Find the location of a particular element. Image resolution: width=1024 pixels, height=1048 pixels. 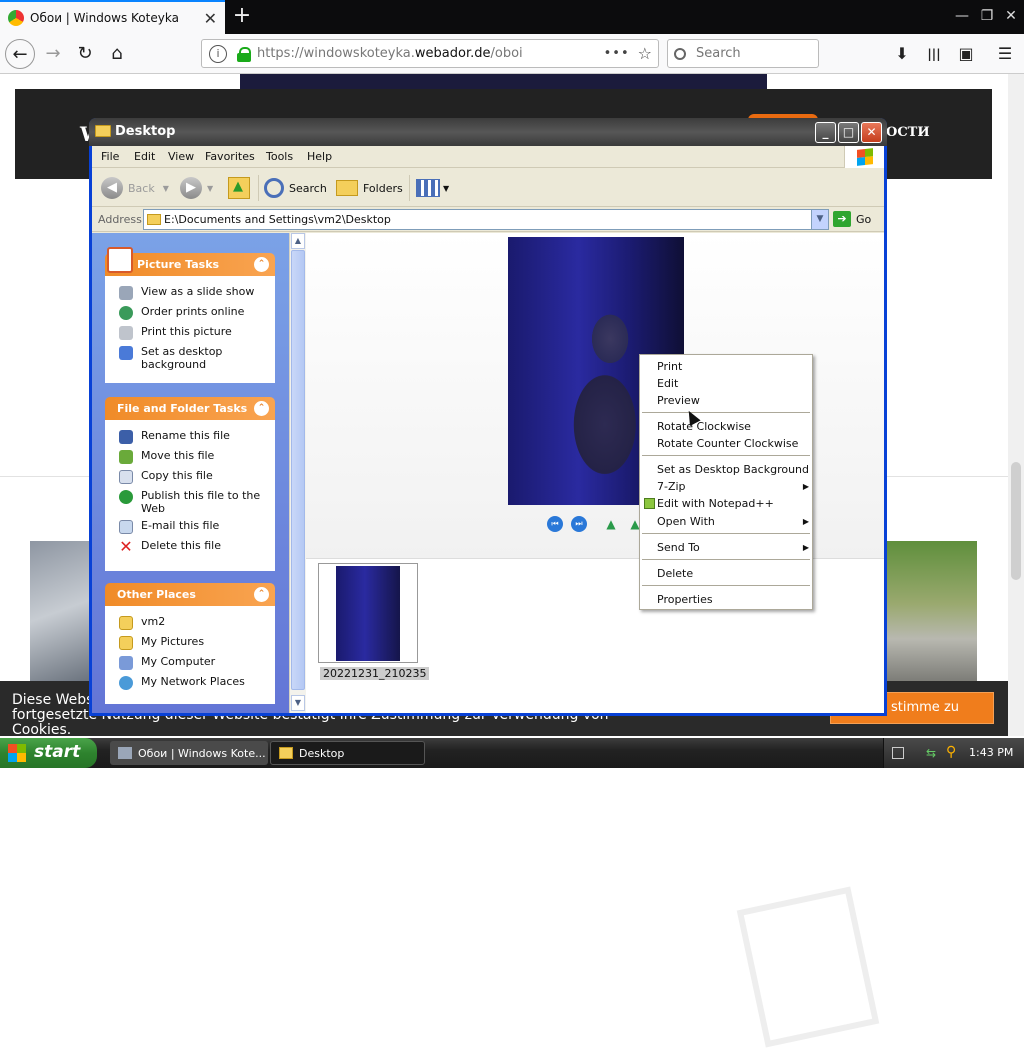

url-text: https://windowskoteyka.webador.de/oboi is located at coordinates (430, 53).